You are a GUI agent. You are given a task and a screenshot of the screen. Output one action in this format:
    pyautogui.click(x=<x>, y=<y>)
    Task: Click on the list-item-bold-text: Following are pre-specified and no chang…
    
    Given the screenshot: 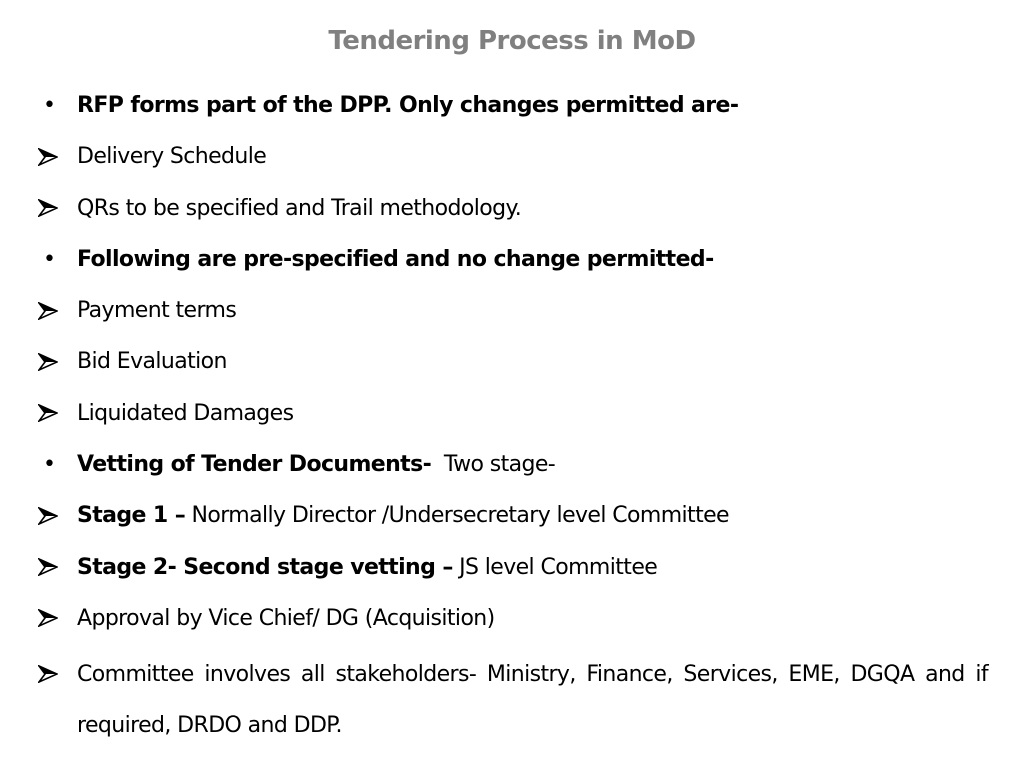 What is the action you would take?
    pyautogui.click(x=395, y=259)
    